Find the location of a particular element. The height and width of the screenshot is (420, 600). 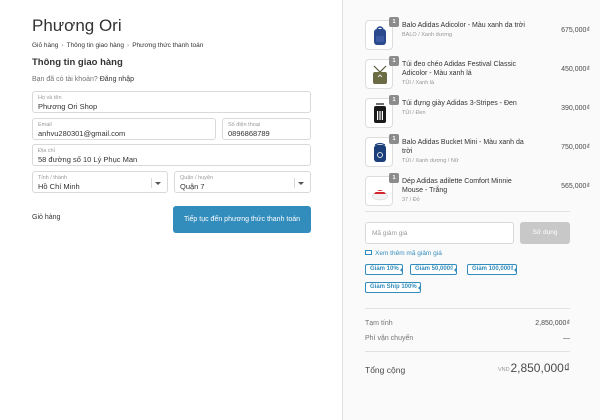

breadcrumb-payment-method: Phương thức thanh toán is located at coordinates (168, 45).